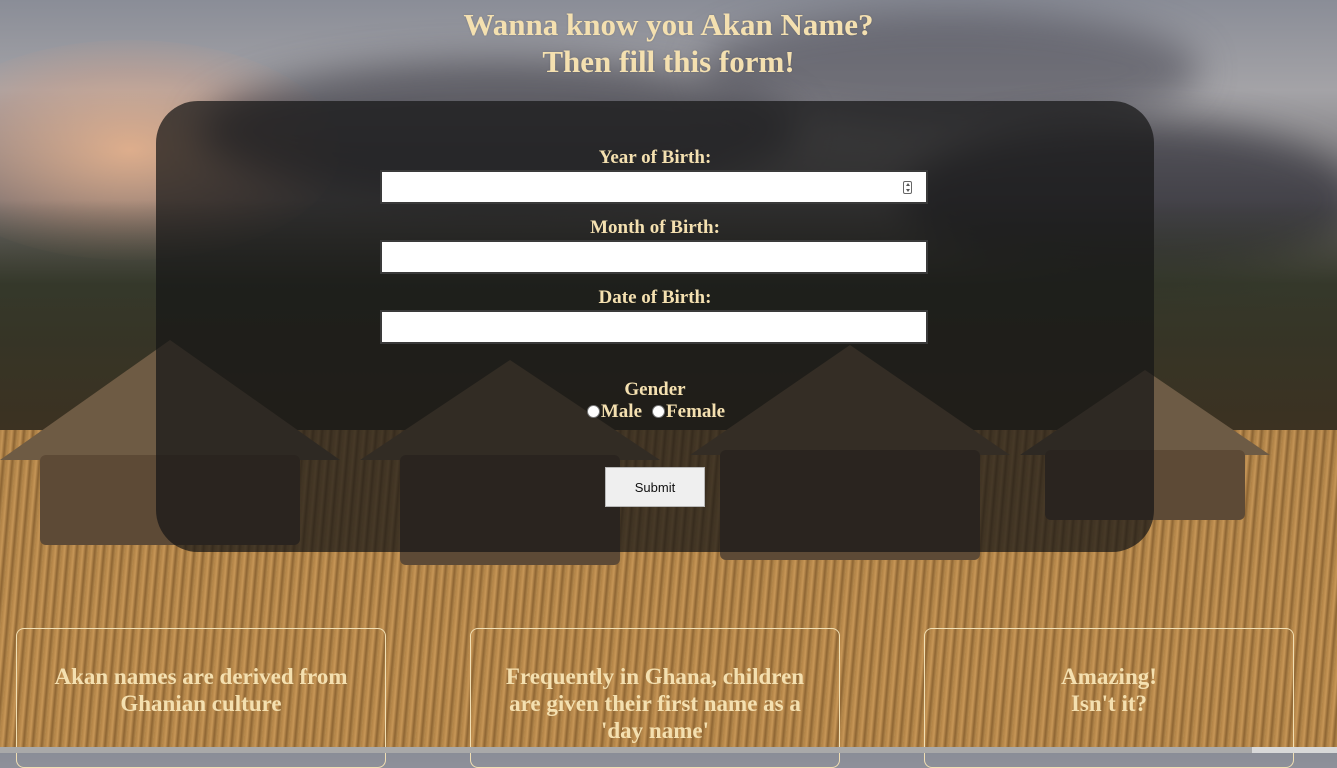 The width and height of the screenshot is (1337, 768). What do you see at coordinates (659, 411) in the screenshot?
I see `female-radio` at bounding box center [659, 411].